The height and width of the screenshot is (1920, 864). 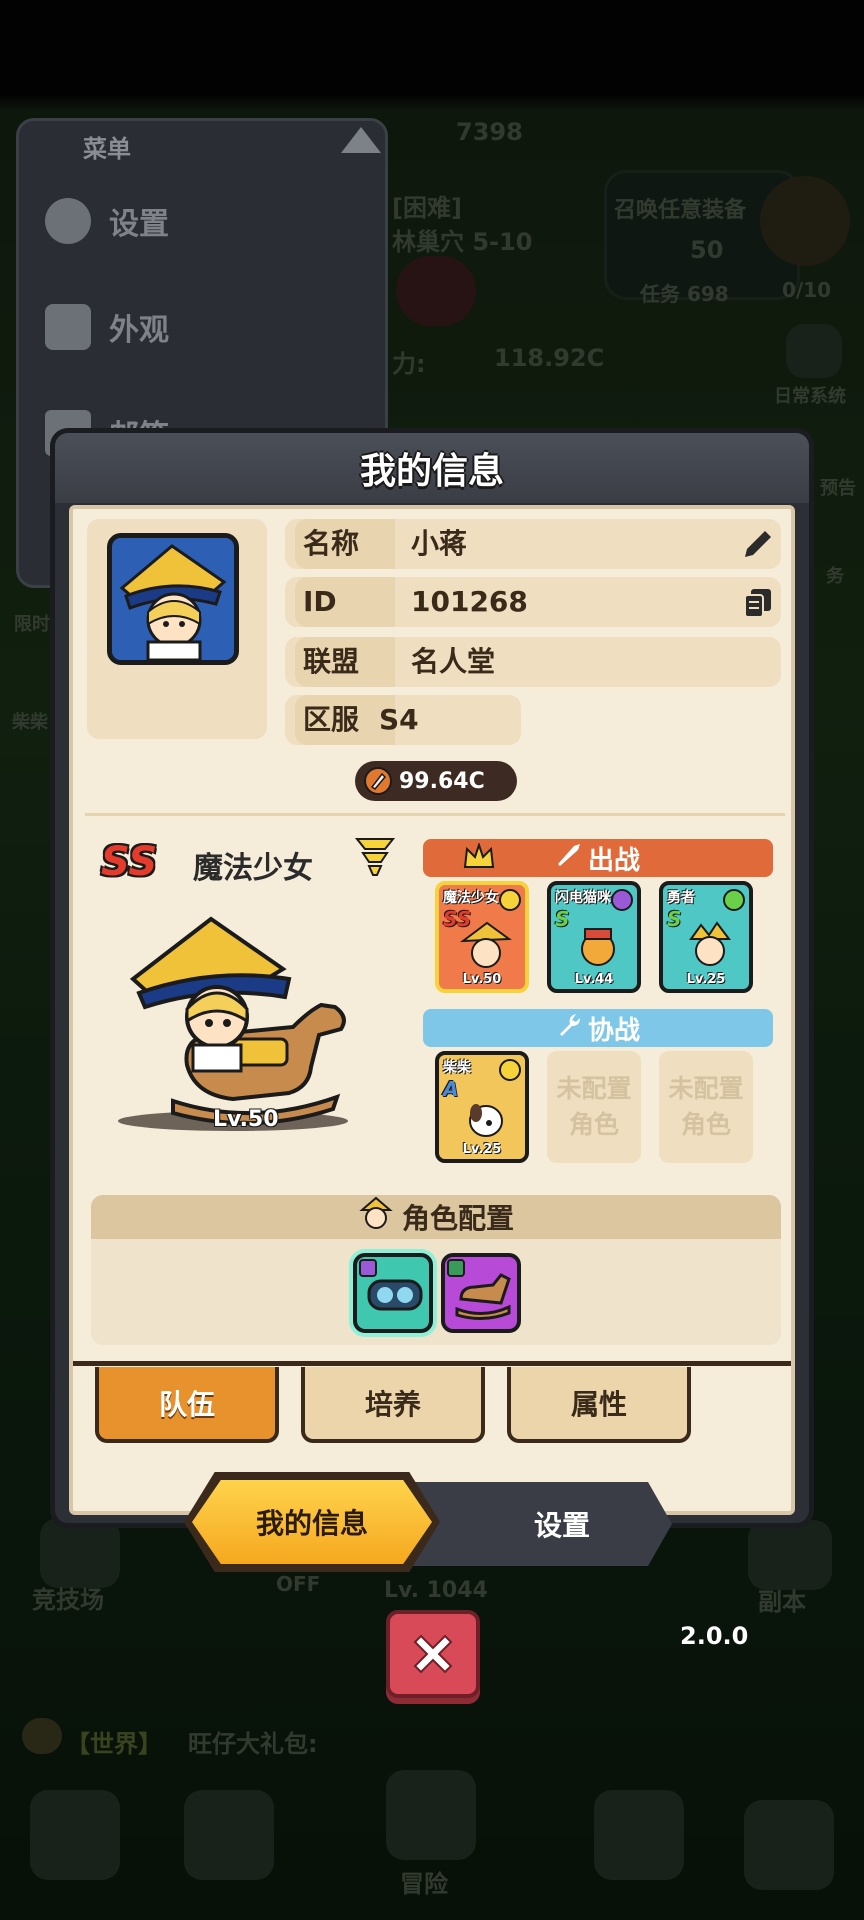 What do you see at coordinates (246, 1119) in the screenshot?
I see `hero-level: Lv.50` at bounding box center [246, 1119].